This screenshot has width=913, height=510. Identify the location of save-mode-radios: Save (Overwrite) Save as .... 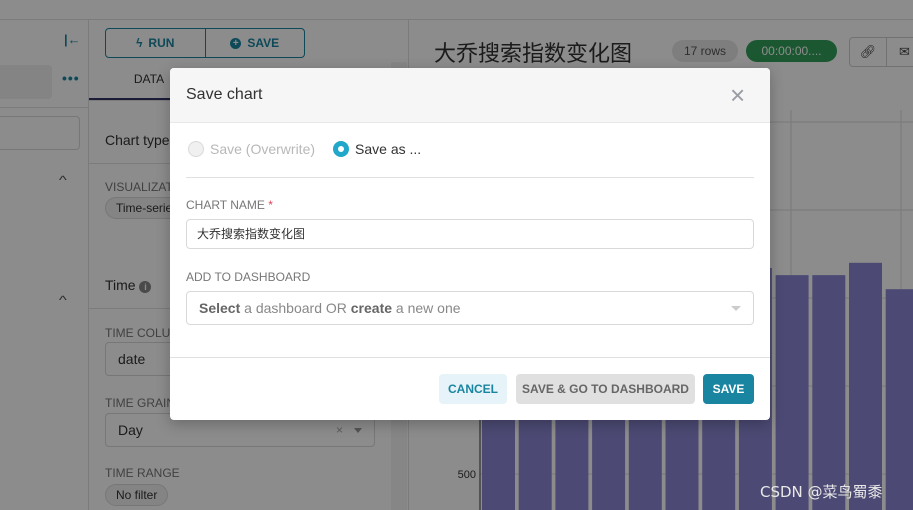
(304, 149).